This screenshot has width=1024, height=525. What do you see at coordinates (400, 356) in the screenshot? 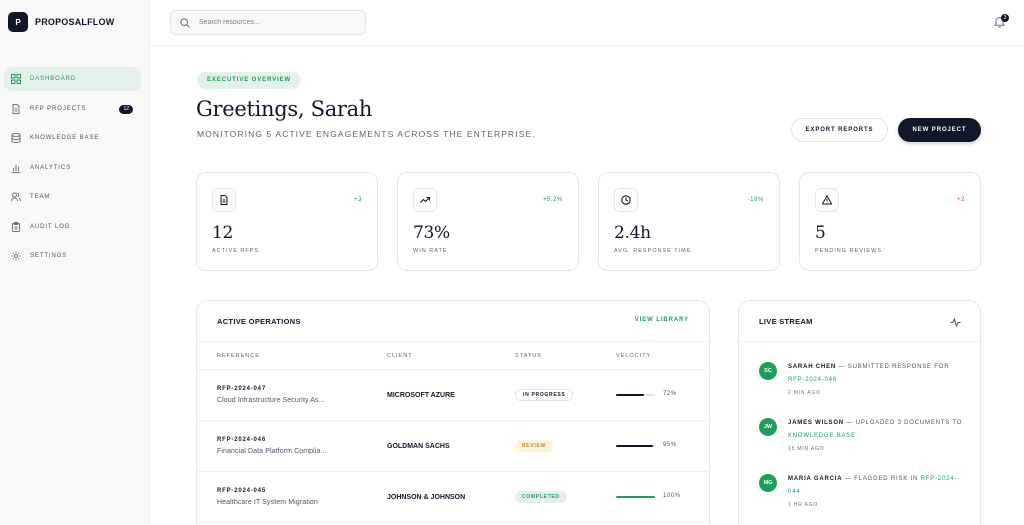
I see `column-header-client: CLIENT` at bounding box center [400, 356].